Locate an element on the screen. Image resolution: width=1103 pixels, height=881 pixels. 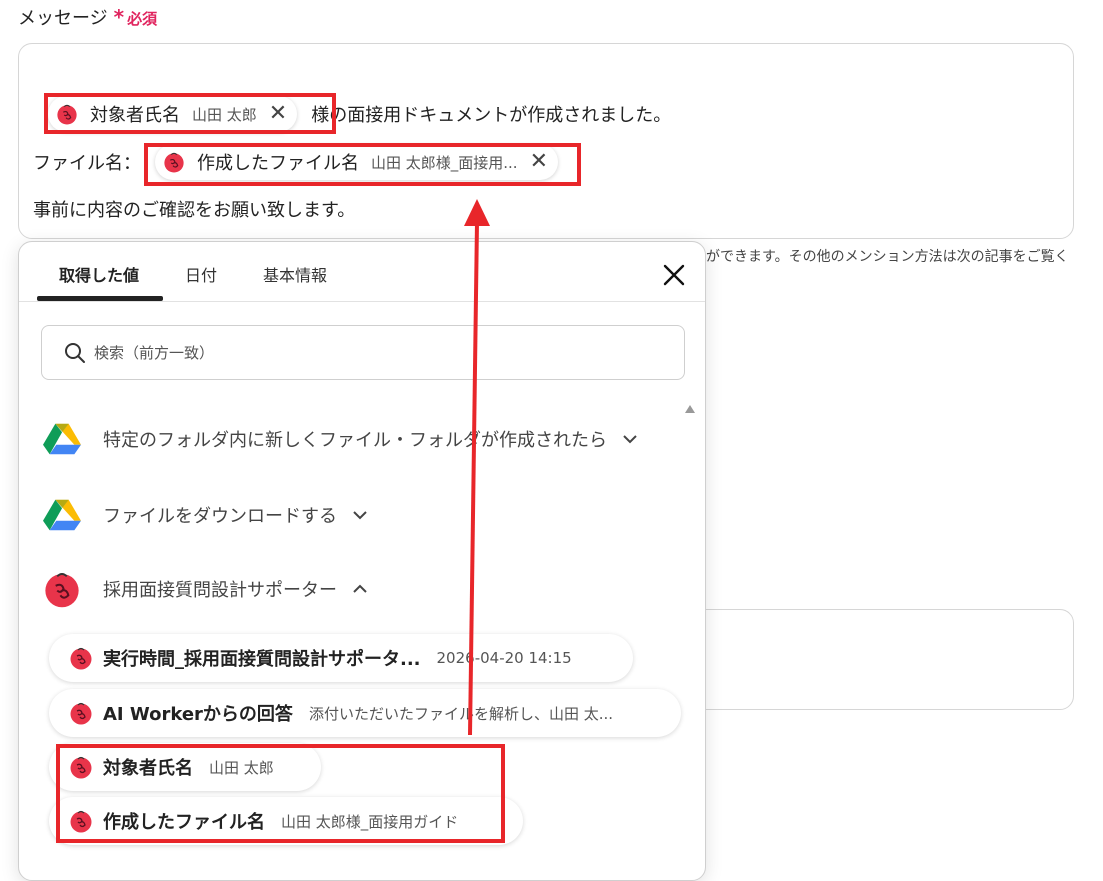
help-text: ができます。その他のメンション方法は次の記事をご覧く is located at coordinates (887, 257).